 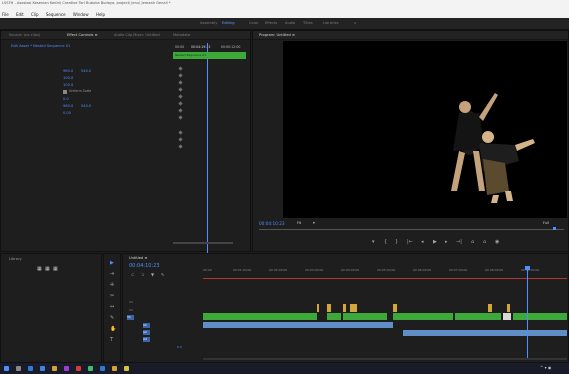 What do you see at coordinates (554, 228) in the screenshot?
I see `program-playhead` at bounding box center [554, 228].